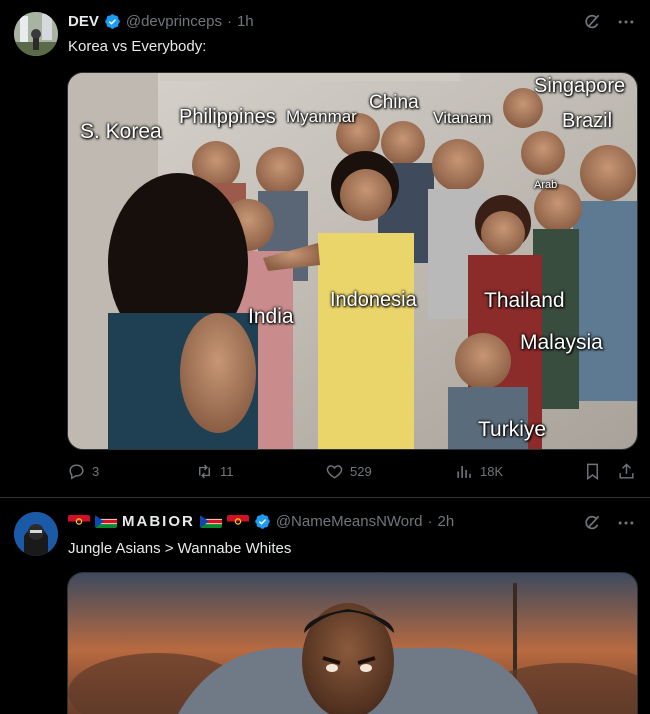  I want to click on bookmark-icon, so click(592, 472).